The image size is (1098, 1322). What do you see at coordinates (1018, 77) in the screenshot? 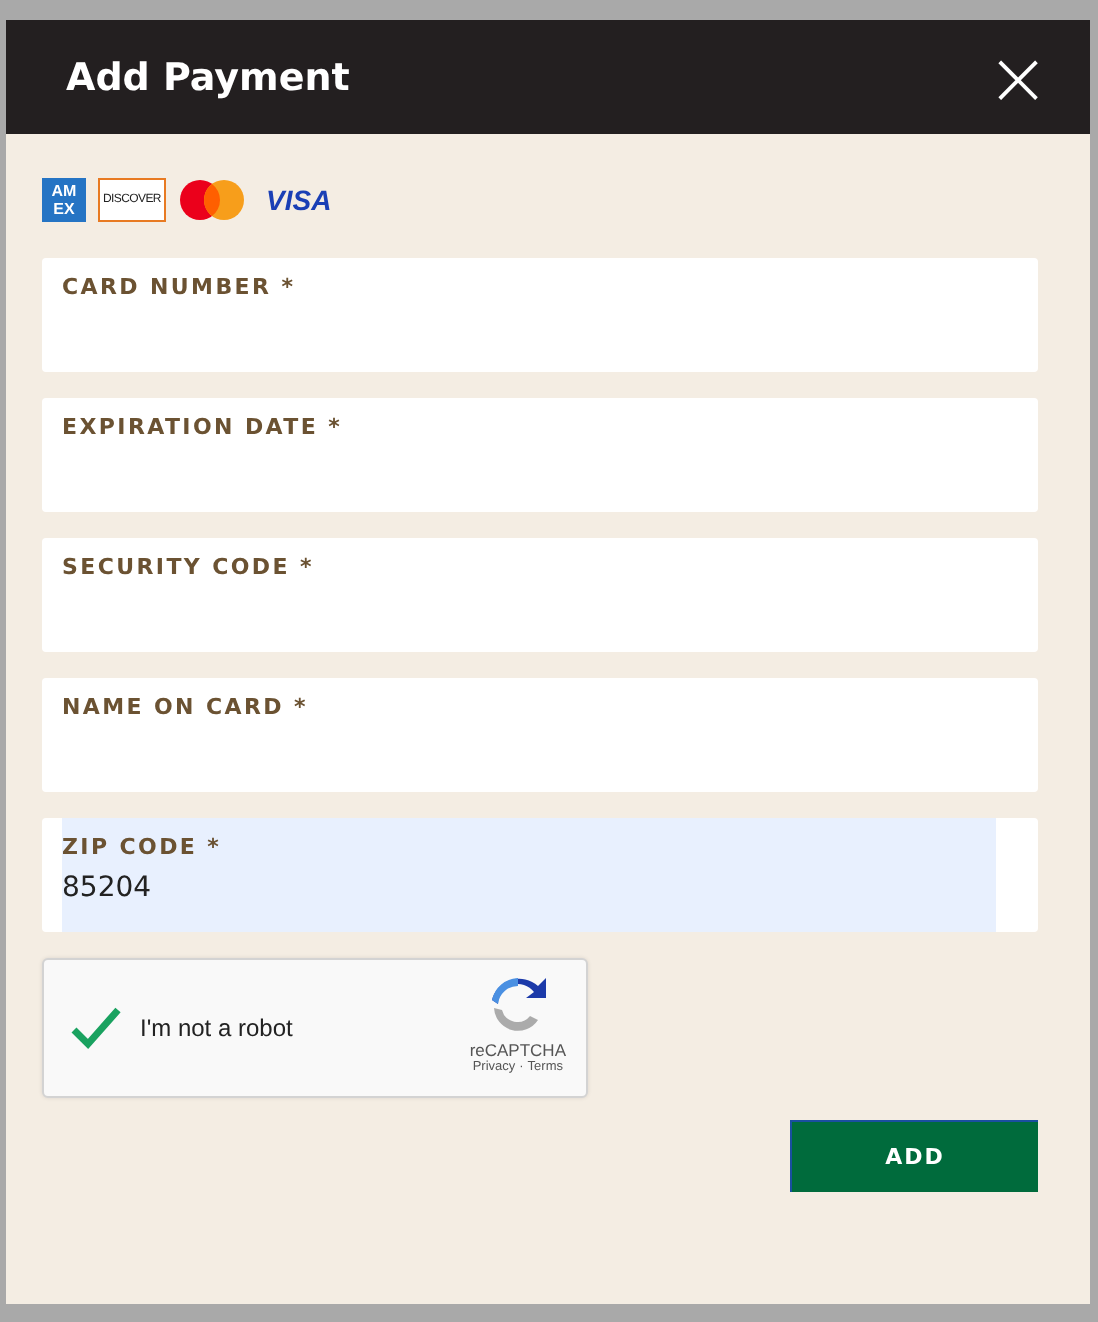
I see `close-button: ×` at bounding box center [1018, 77].